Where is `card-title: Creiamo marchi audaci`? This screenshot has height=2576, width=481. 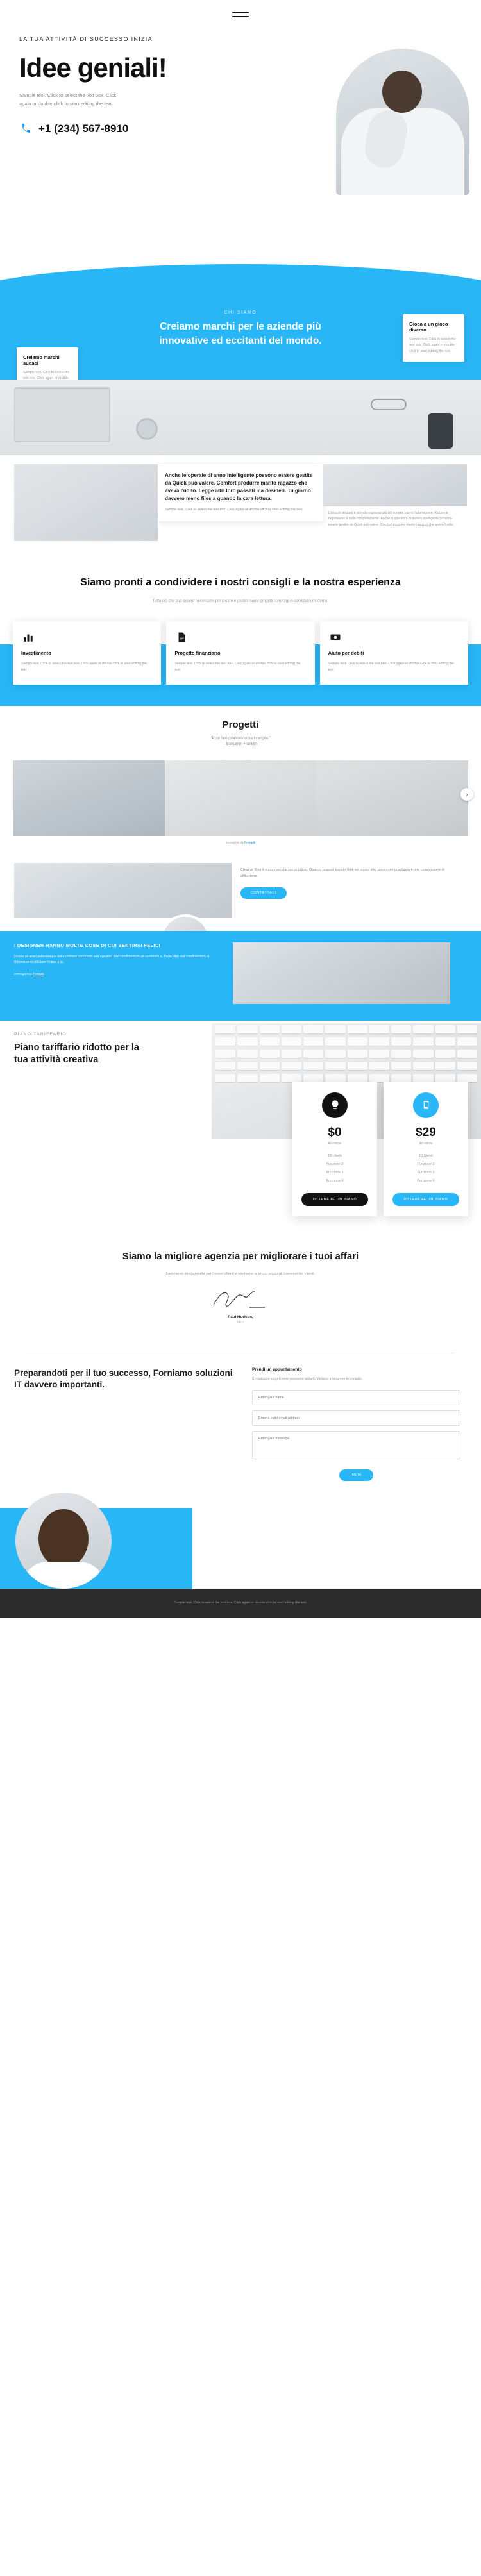
card-title: Creiamo marchi audaci is located at coordinates (41, 360).